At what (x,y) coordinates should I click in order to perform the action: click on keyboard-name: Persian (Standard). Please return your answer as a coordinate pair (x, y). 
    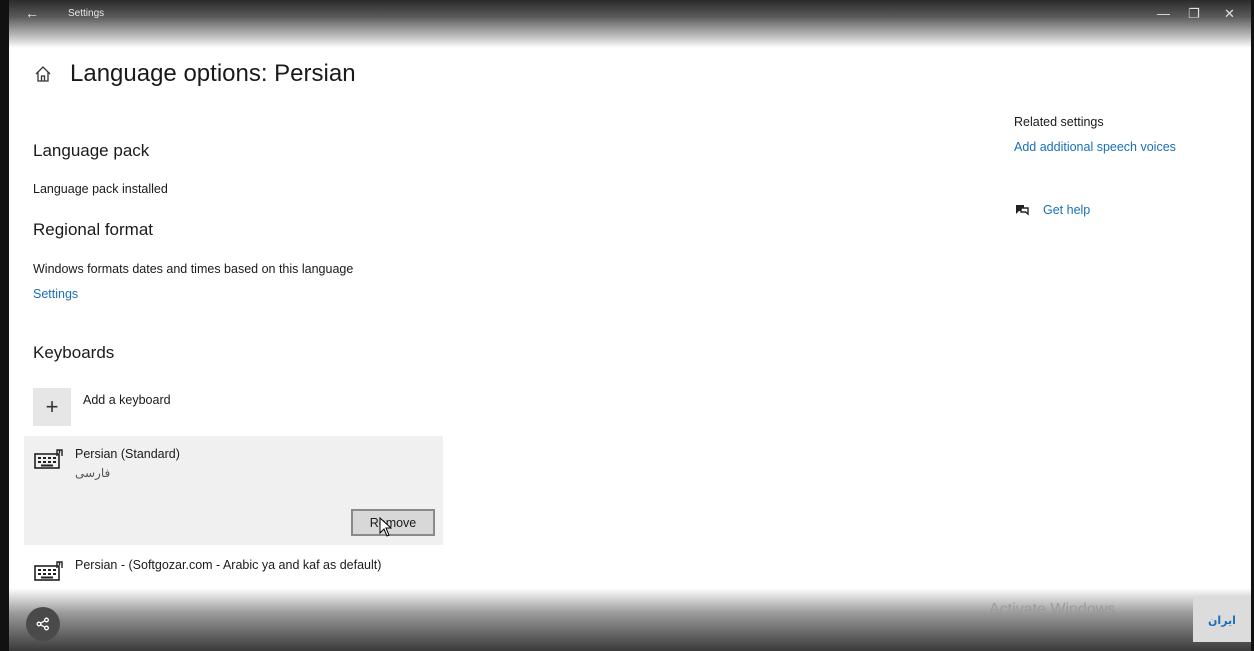
    Looking at the image, I should click on (127, 454).